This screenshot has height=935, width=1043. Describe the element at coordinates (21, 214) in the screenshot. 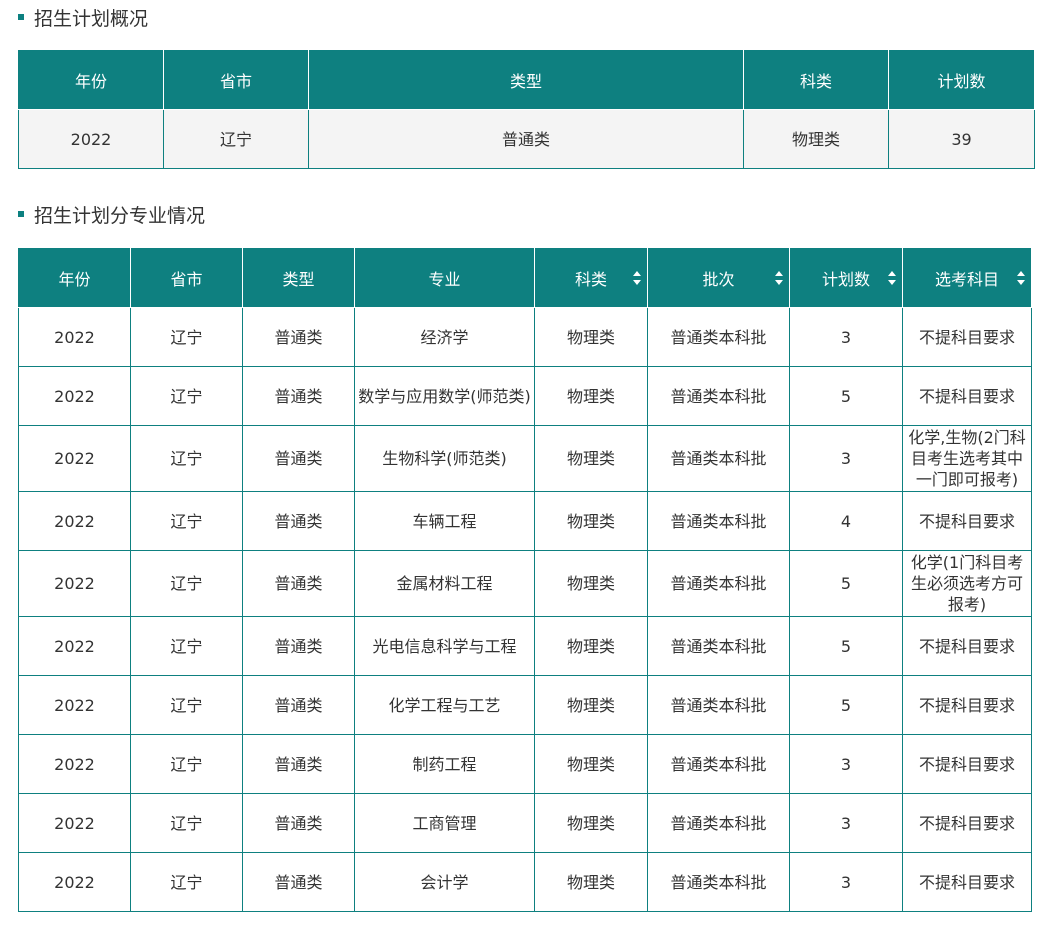

I see `bullet-icon` at that location.